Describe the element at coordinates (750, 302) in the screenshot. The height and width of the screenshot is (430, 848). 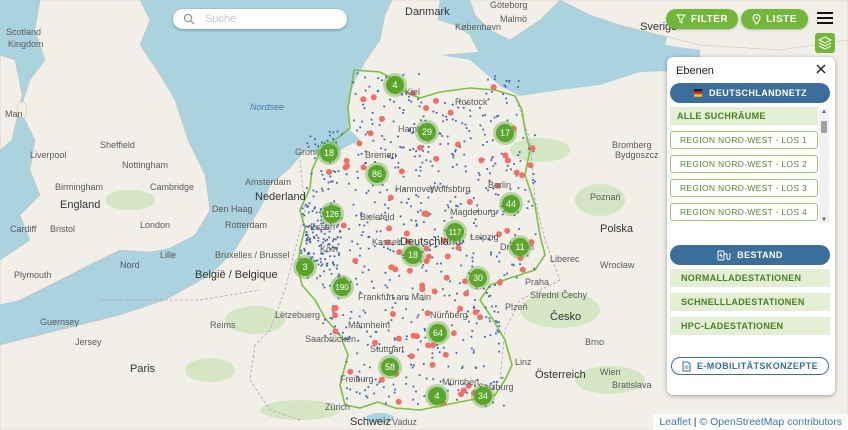
I see `stock-item-fast: SCHNELLLADESTATIONEN` at that location.